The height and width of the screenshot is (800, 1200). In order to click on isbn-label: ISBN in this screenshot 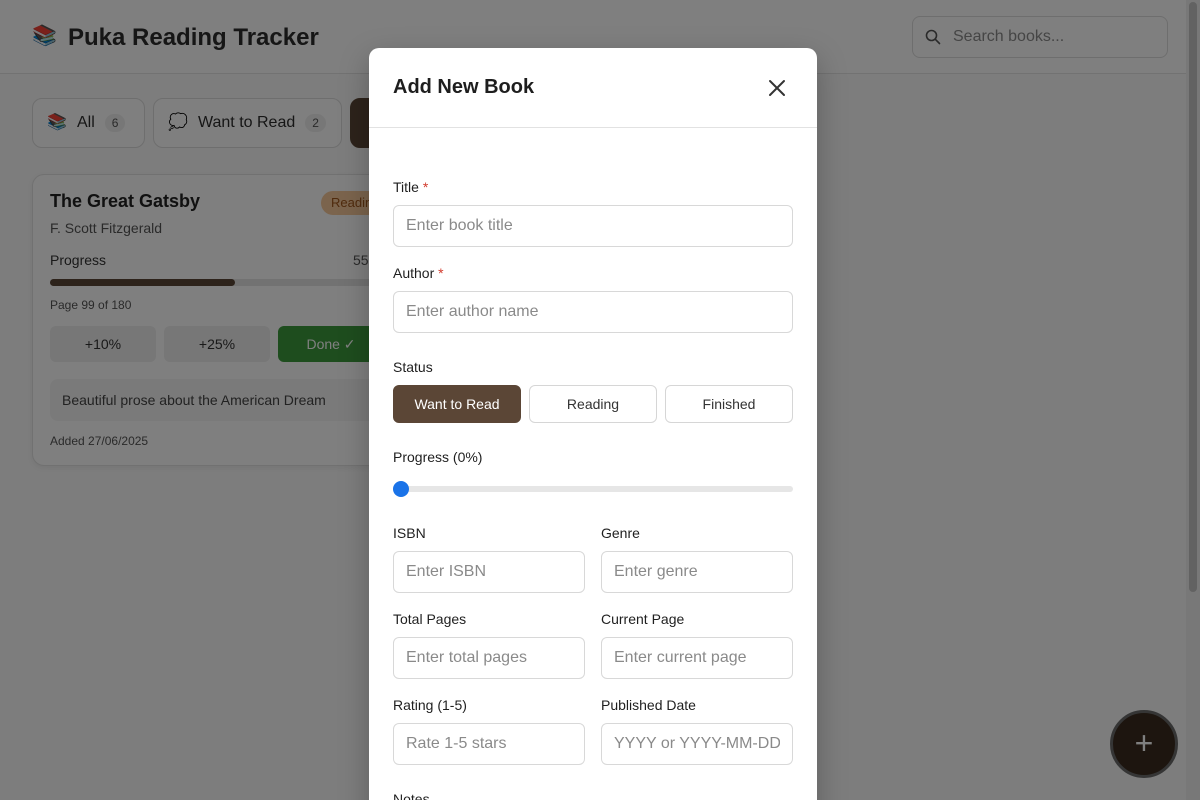, I will do `click(409, 533)`.